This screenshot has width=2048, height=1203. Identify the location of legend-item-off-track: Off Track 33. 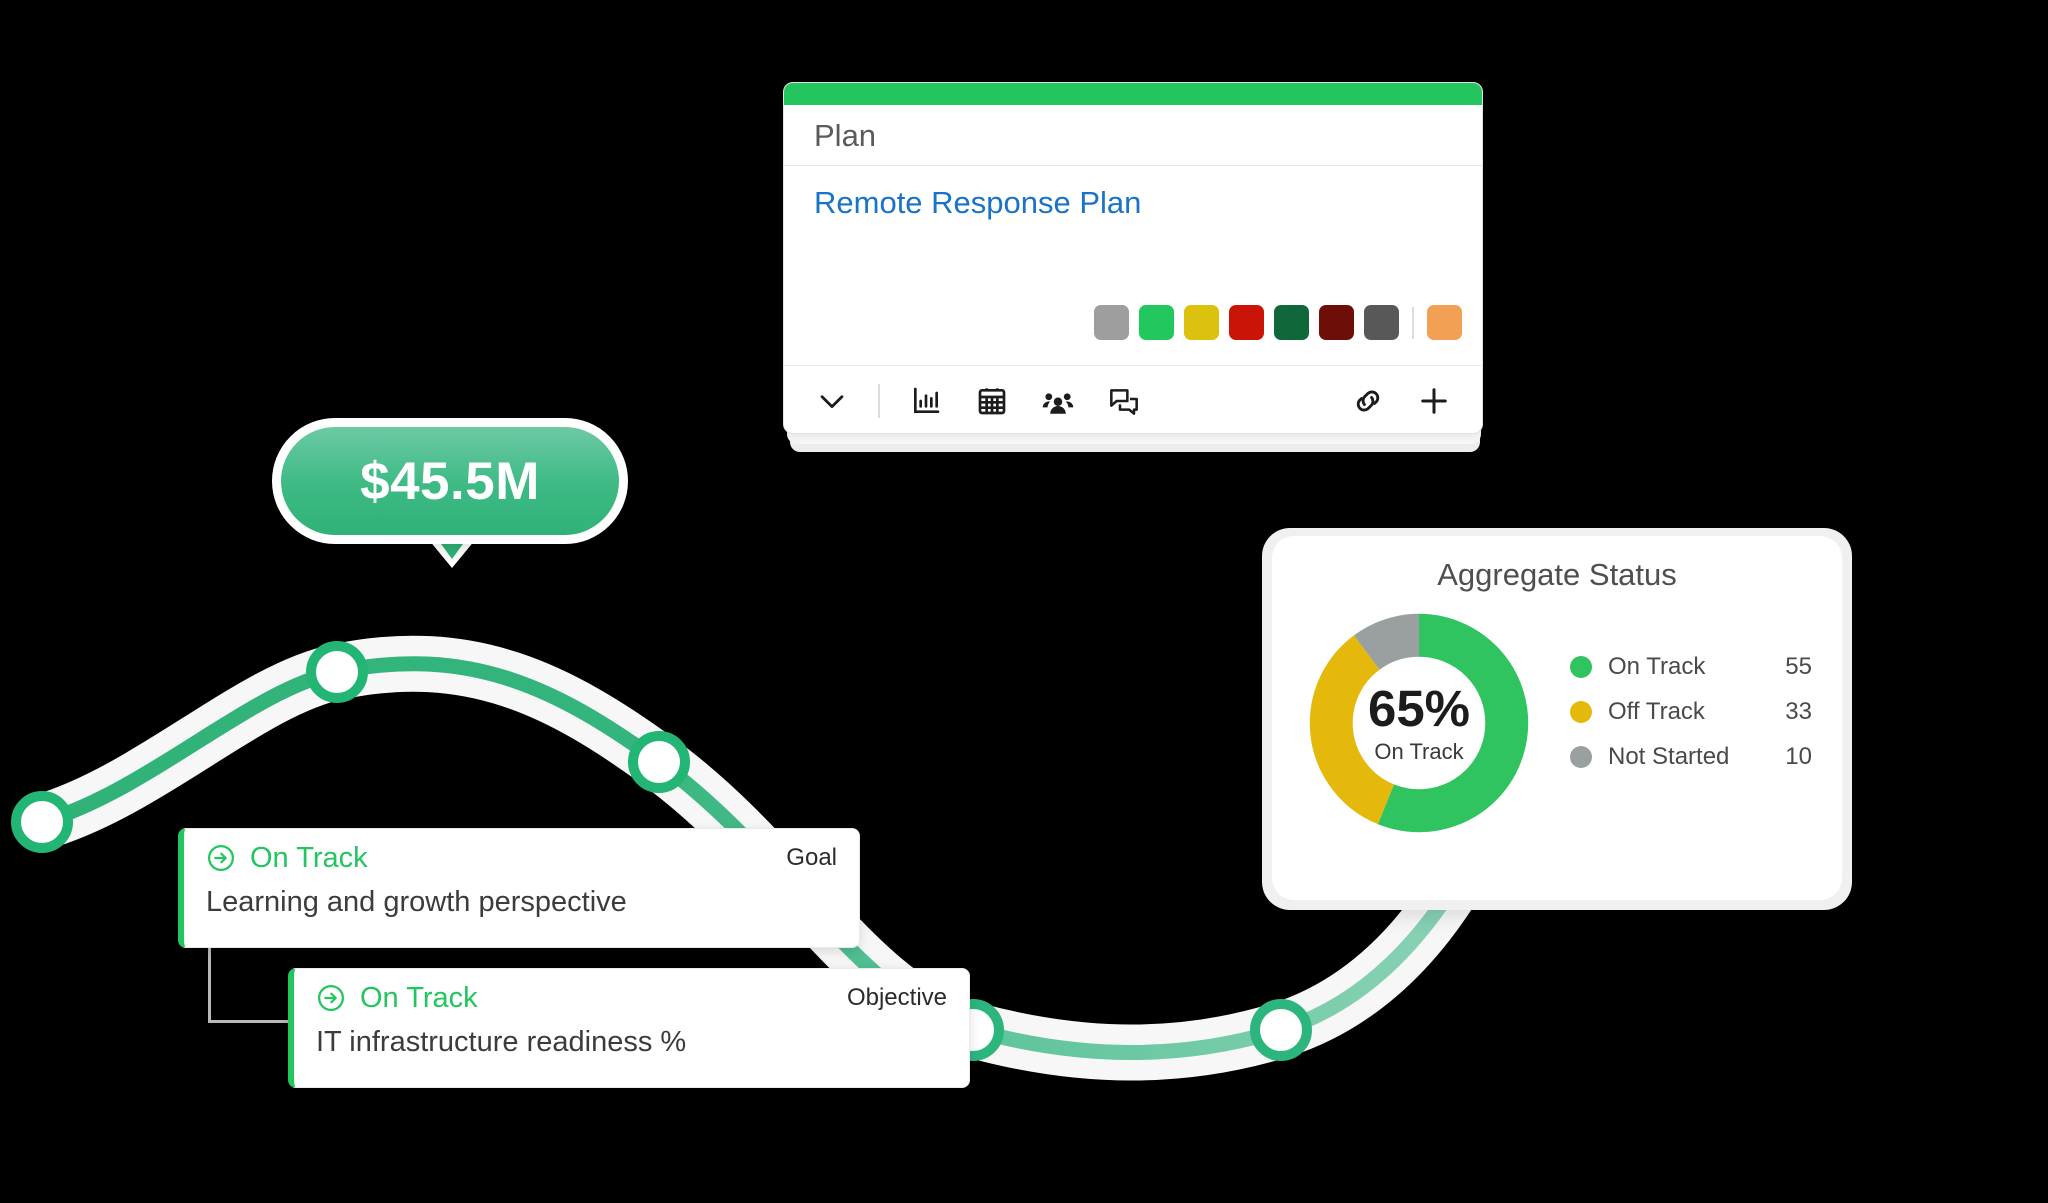
(1691, 712).